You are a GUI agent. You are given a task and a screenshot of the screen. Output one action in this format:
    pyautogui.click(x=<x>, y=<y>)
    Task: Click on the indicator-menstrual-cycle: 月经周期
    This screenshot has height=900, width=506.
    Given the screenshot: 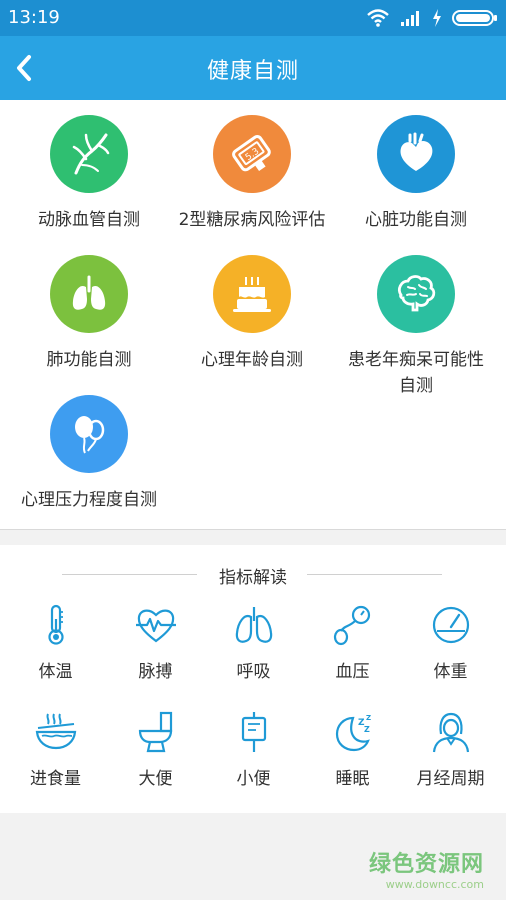 What is the action you would take?
    pyautogui.click(x=450, y=749)
    